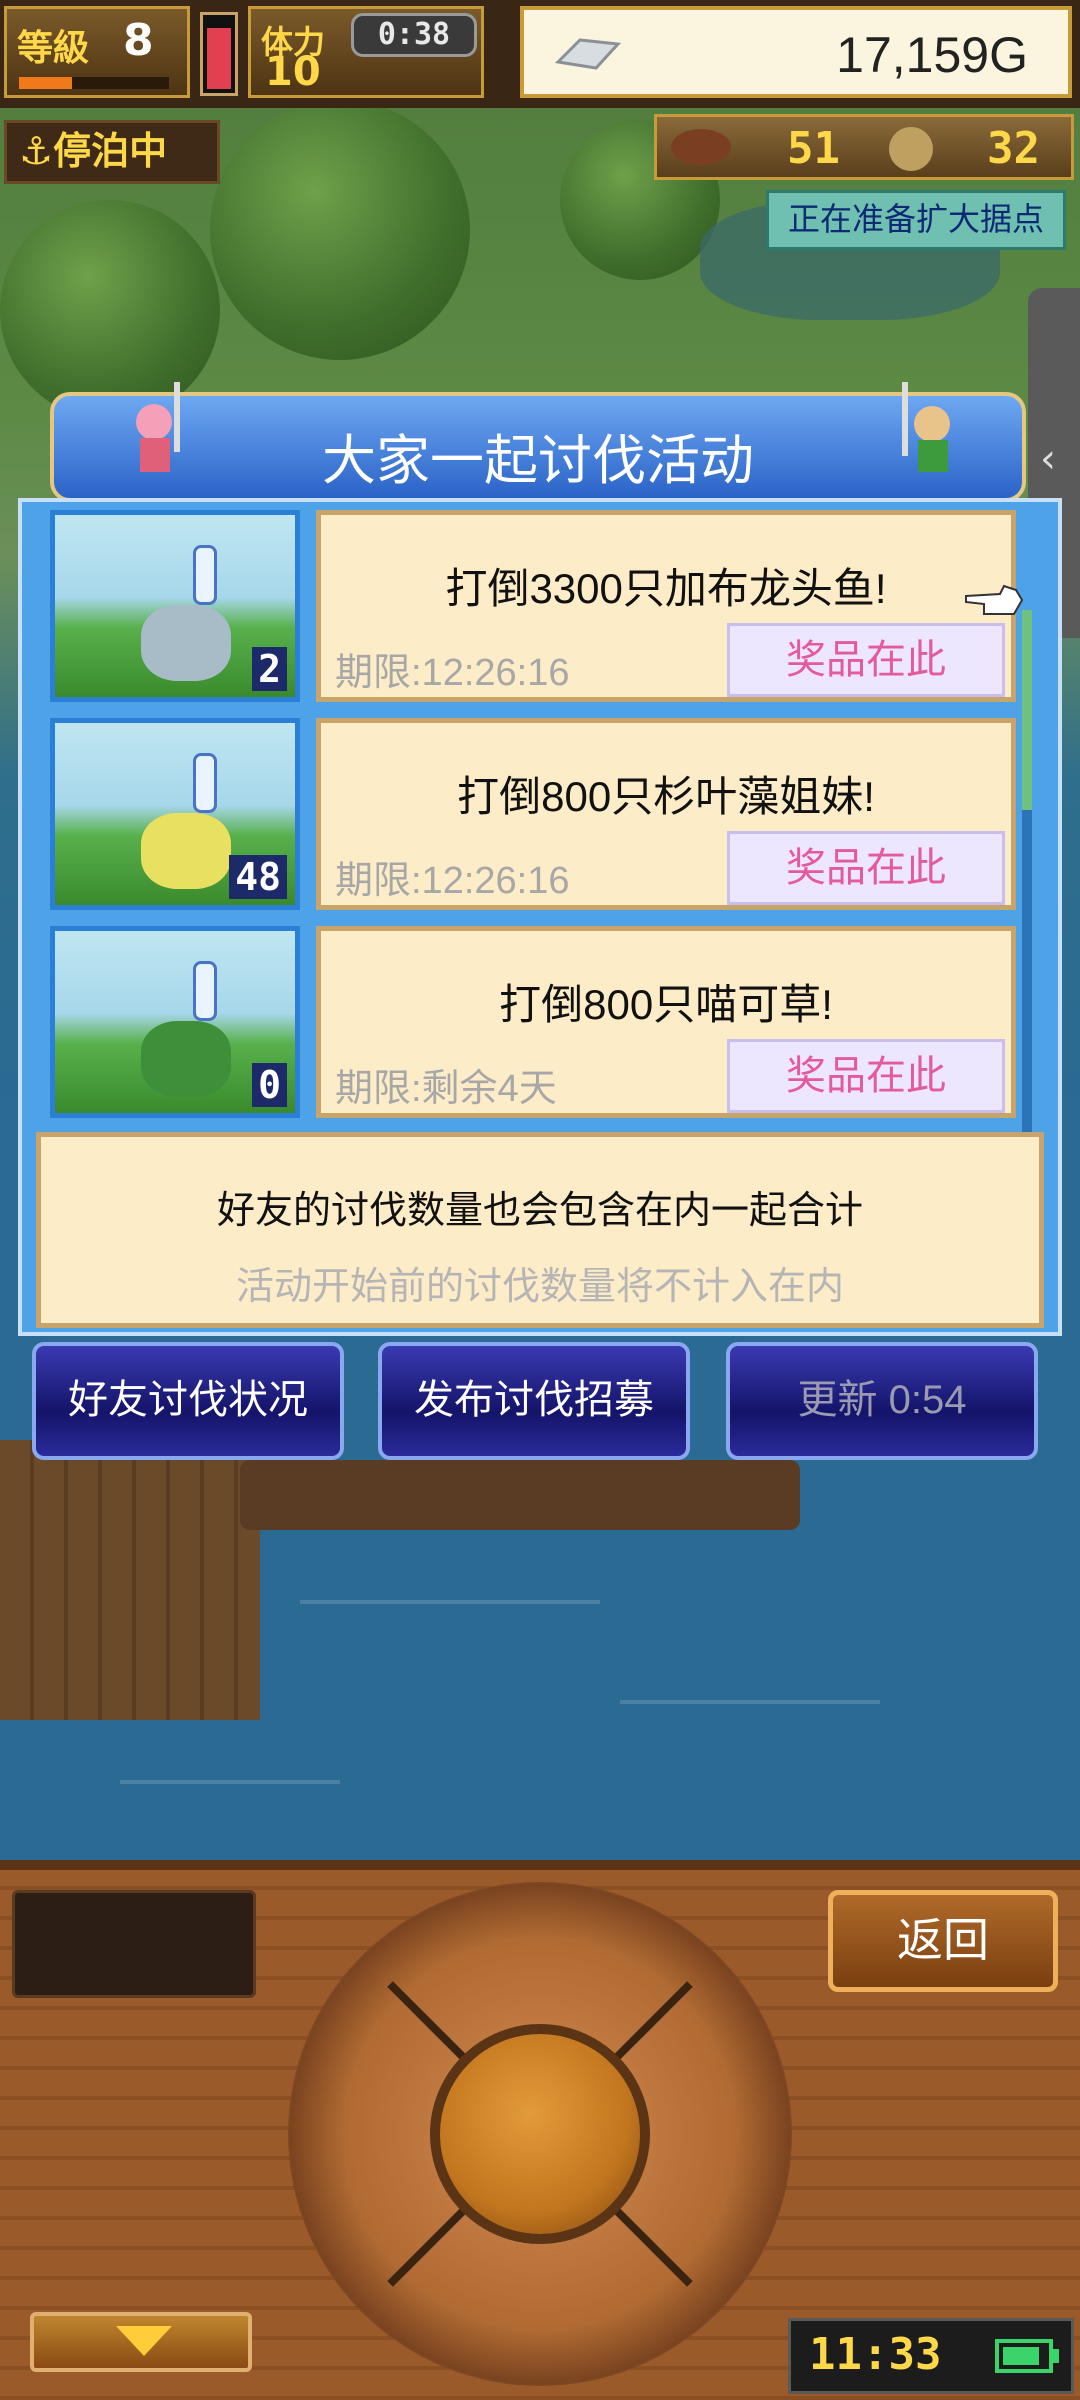 The image size is (1080, 2400). I want to click on level-progress-bar, so click(94, 83).